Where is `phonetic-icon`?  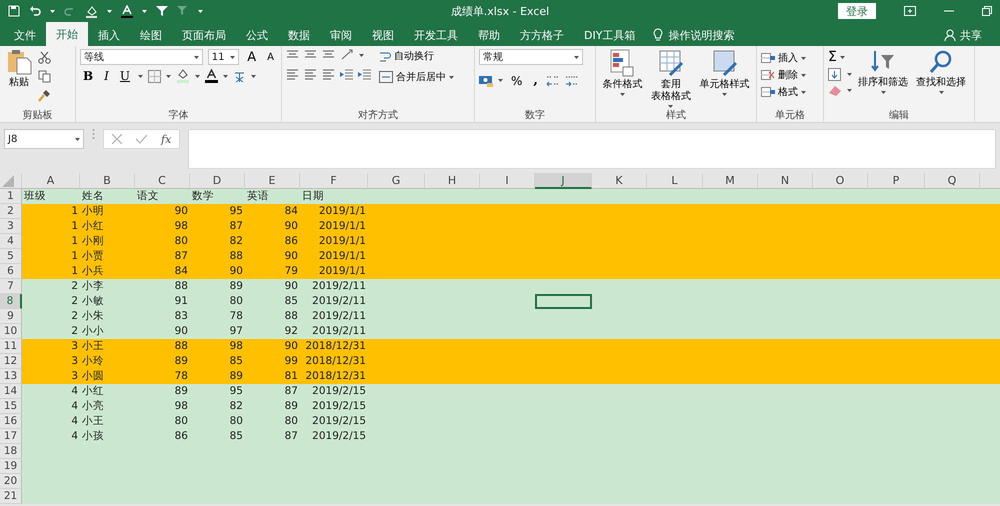
phonetic-icon is located at coordinates (239, 76).